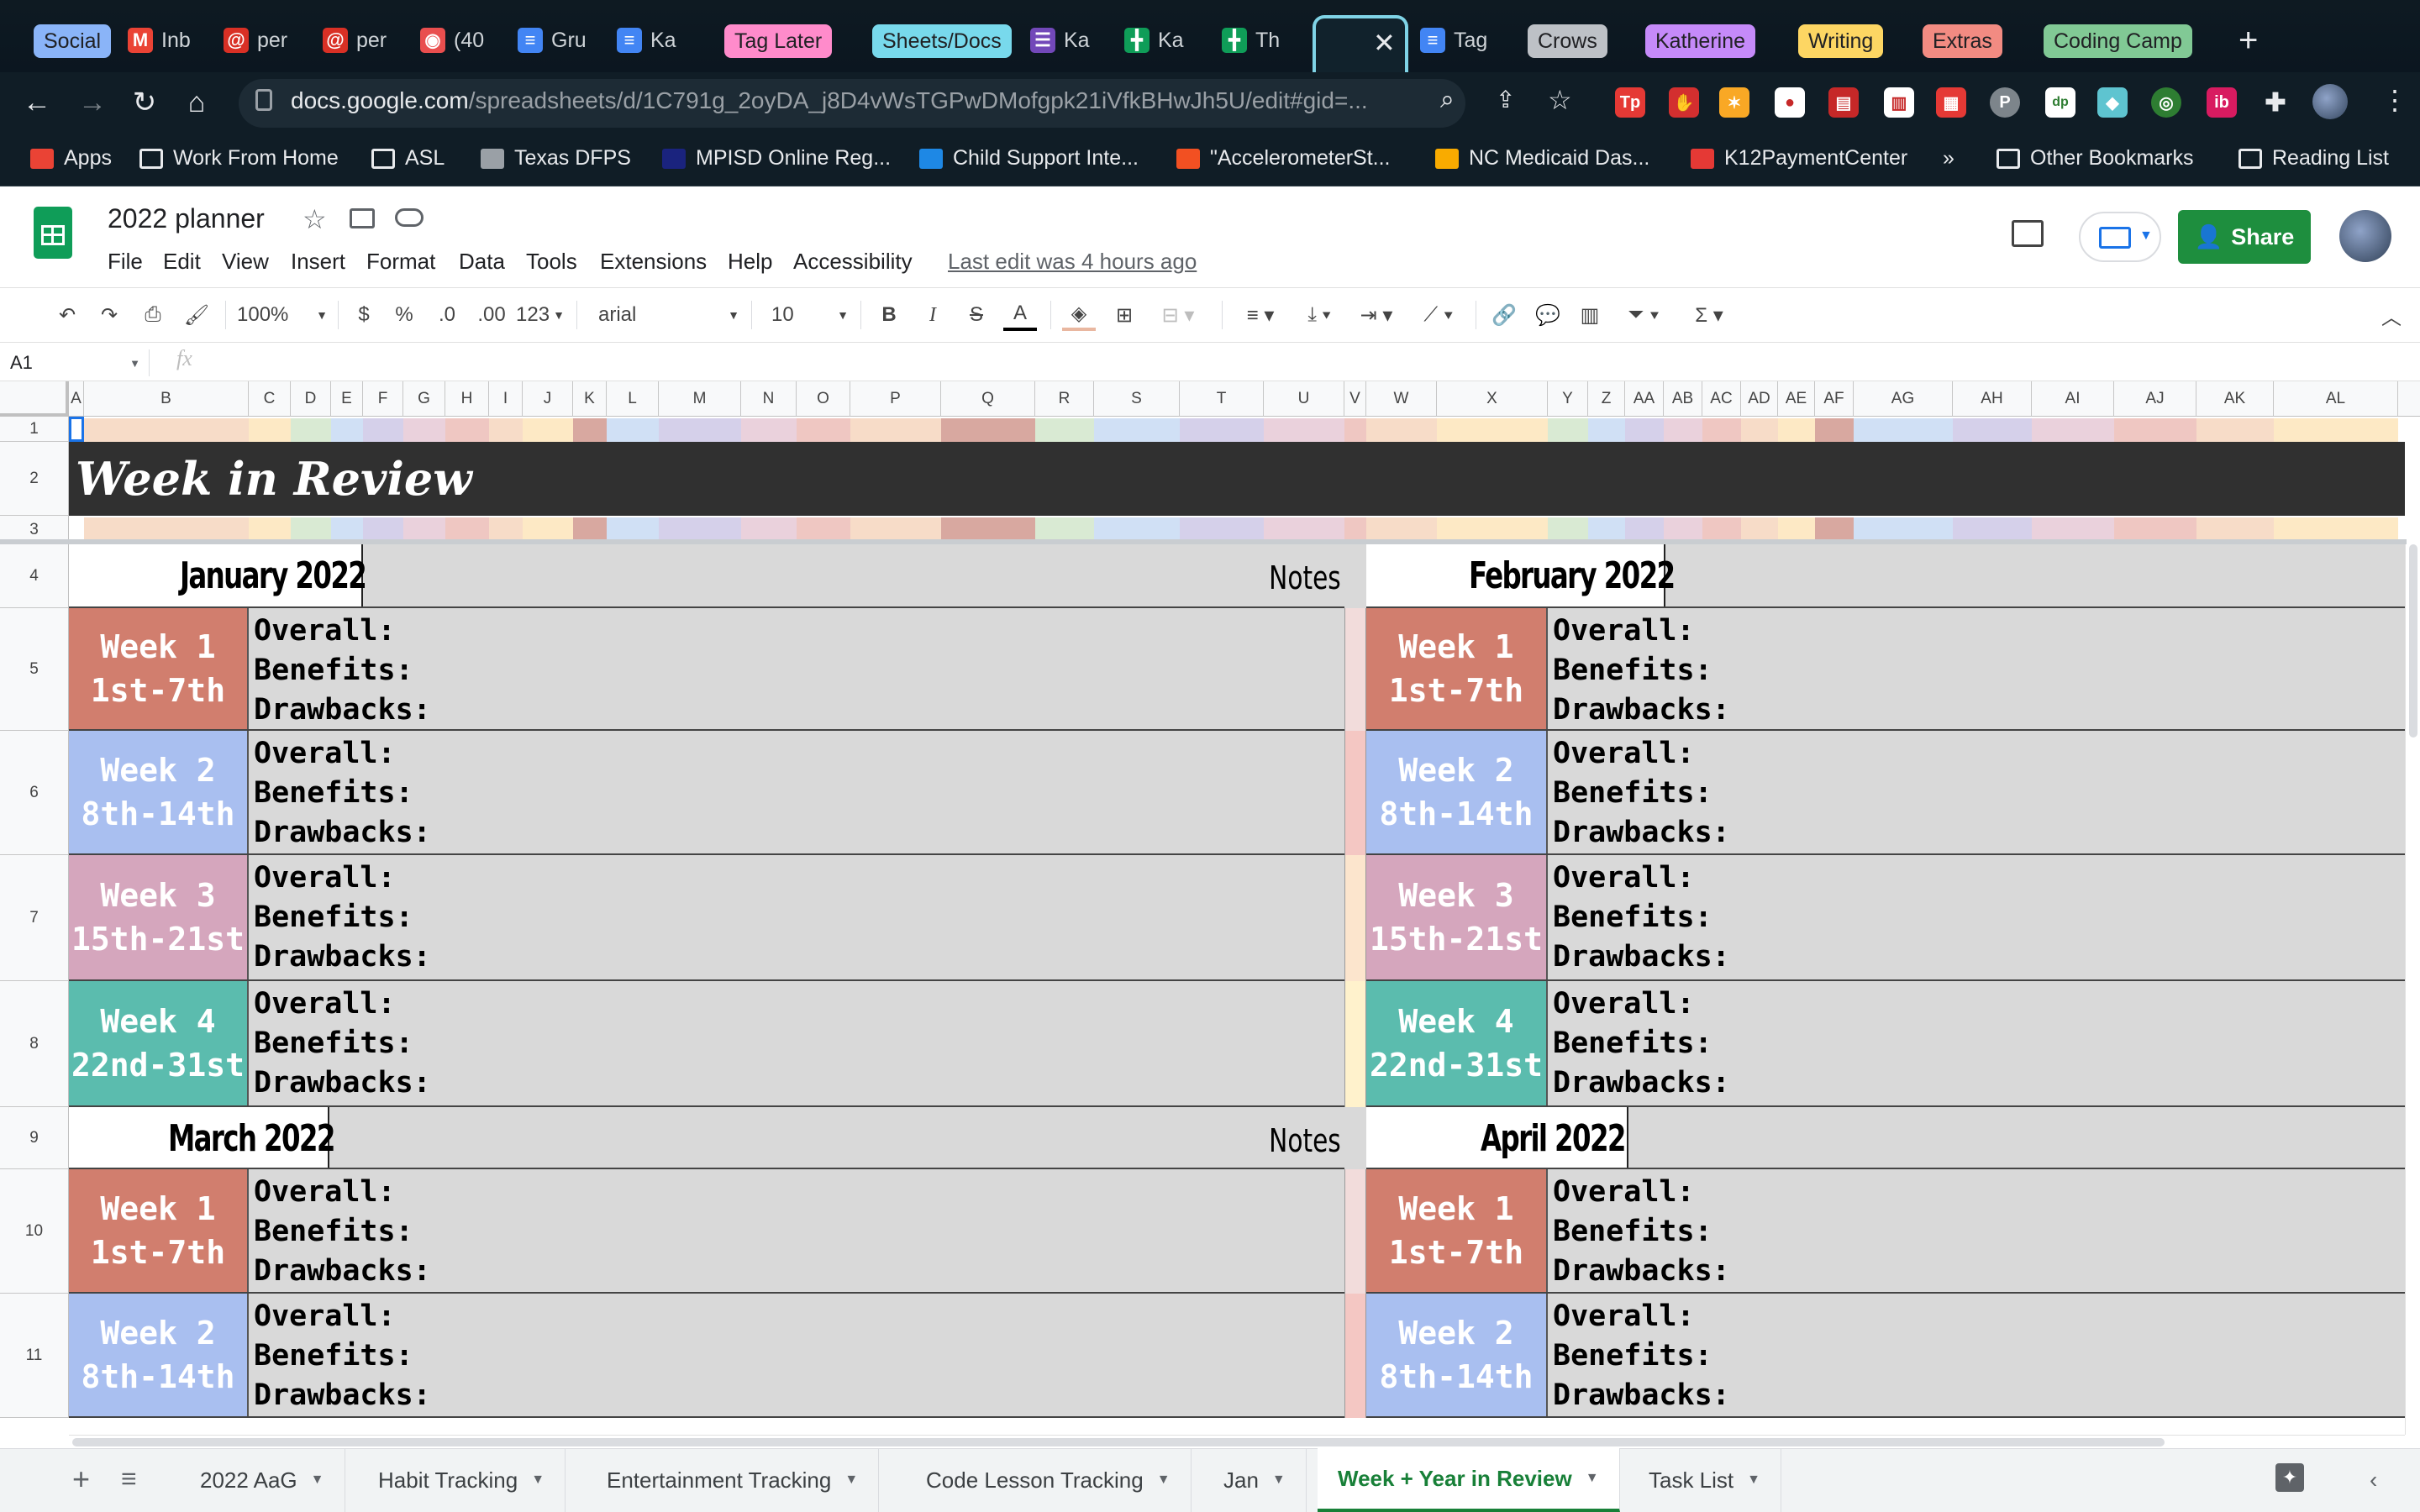  I want to click on column-header-f: F, so click(383, 399).